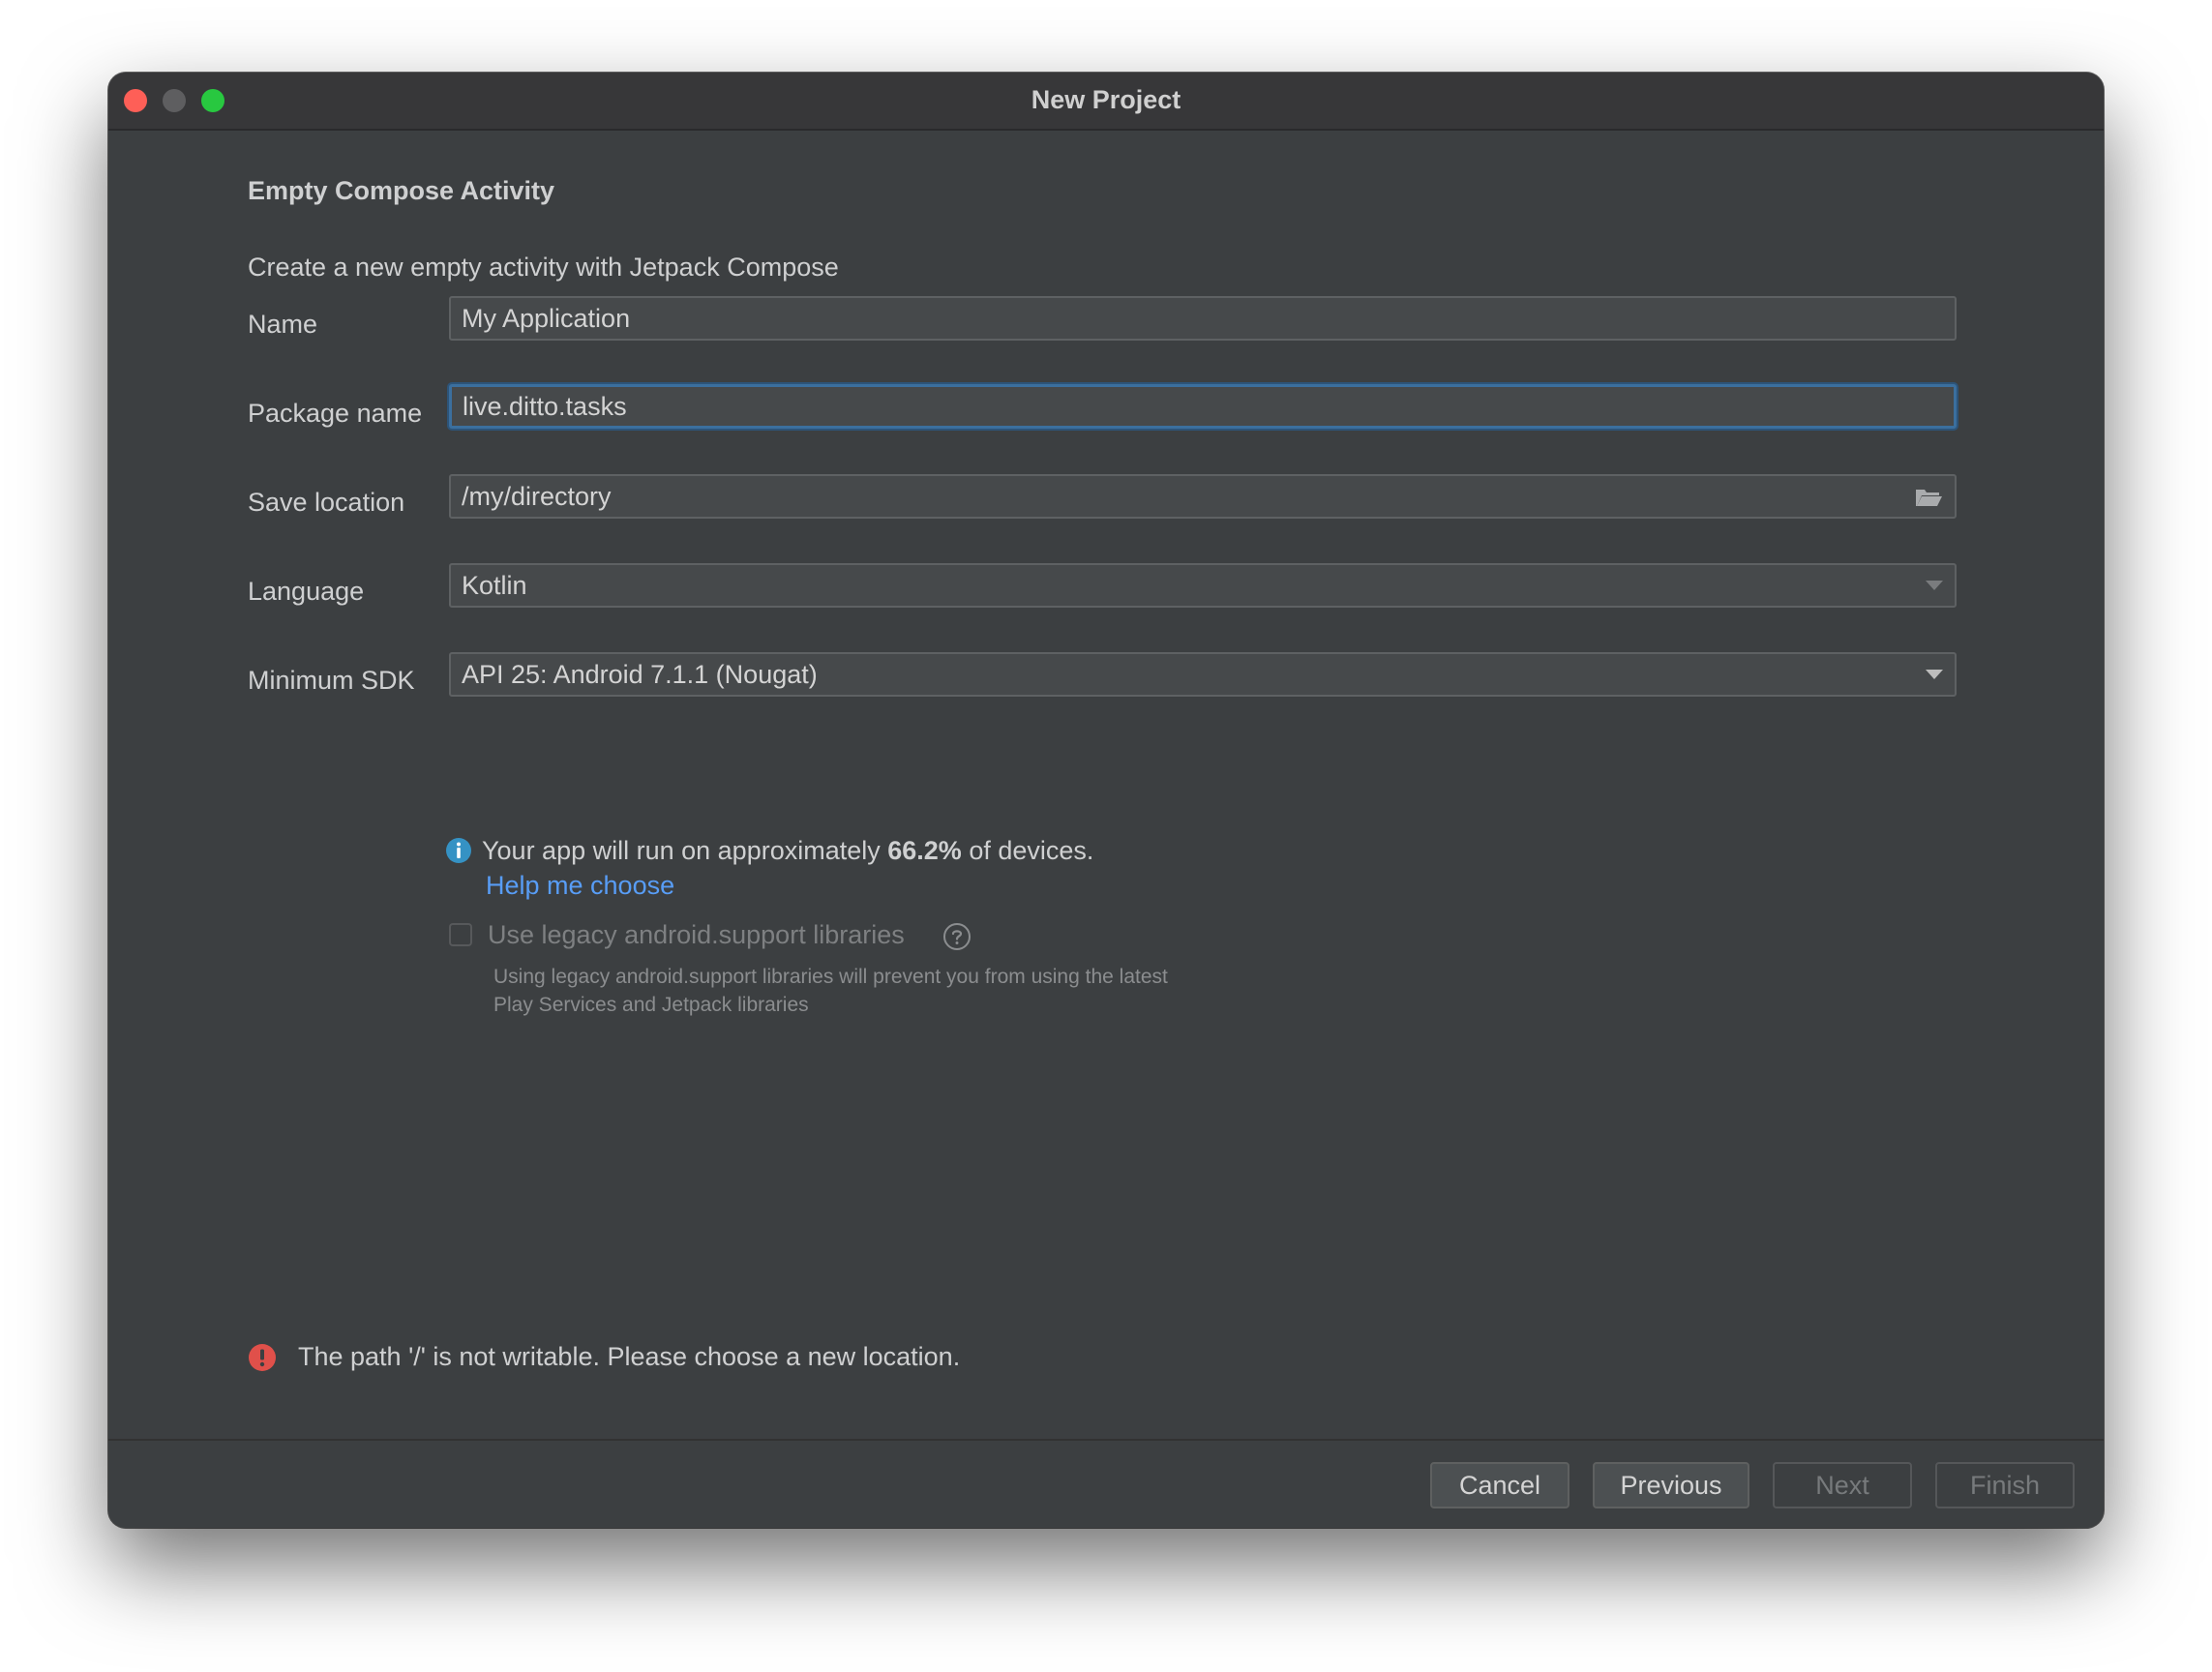  What do you see at coordinates (494, 585) in the screenshot?
I see `language-value: Kotlin` at bounding box center [494, 585].